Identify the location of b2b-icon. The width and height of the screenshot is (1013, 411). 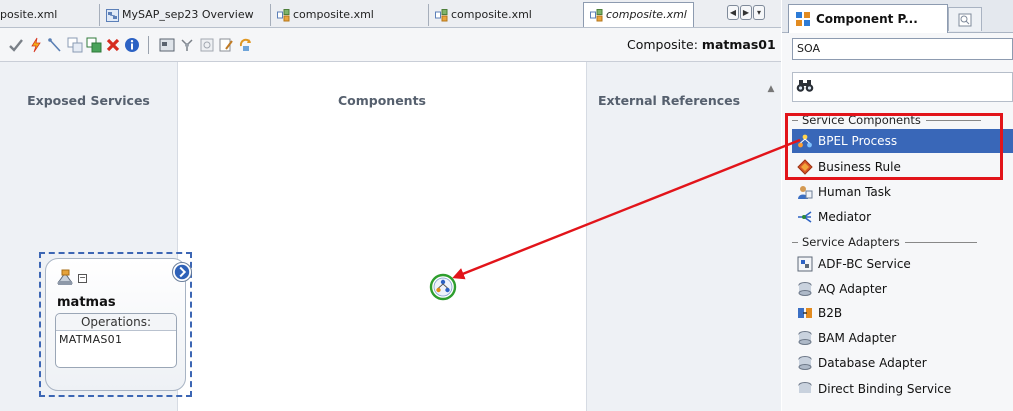
(805, 313).